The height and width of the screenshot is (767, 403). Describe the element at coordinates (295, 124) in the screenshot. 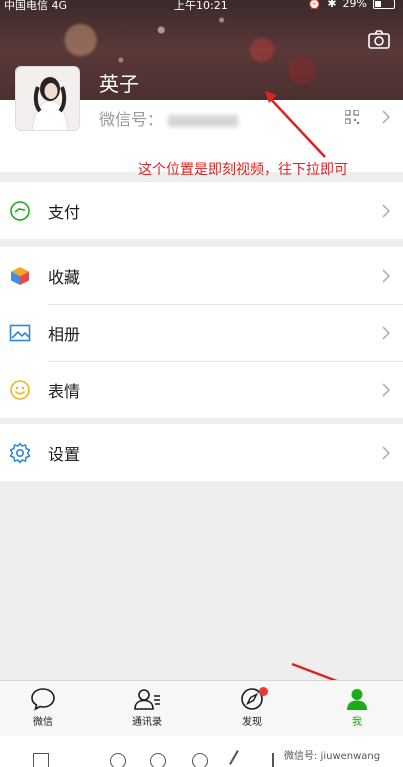

I see `annotation-arrow` at that location.